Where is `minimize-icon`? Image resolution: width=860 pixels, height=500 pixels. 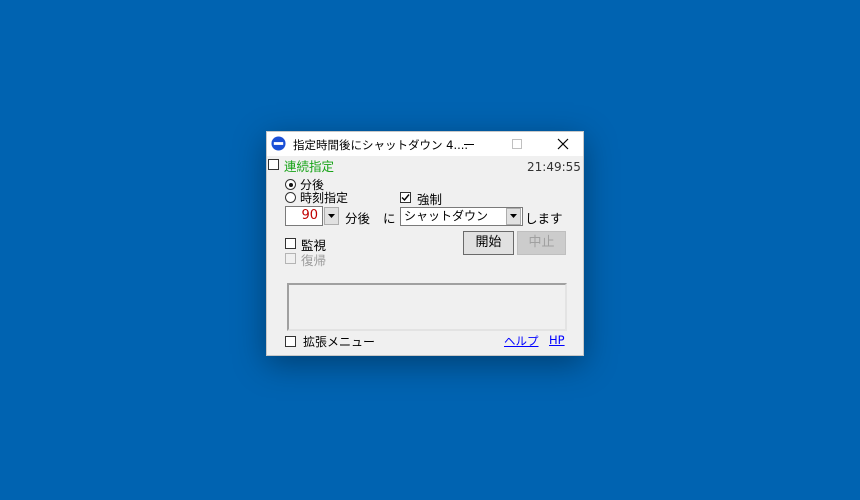 minimize-icon is located at coordinates (469, 144).